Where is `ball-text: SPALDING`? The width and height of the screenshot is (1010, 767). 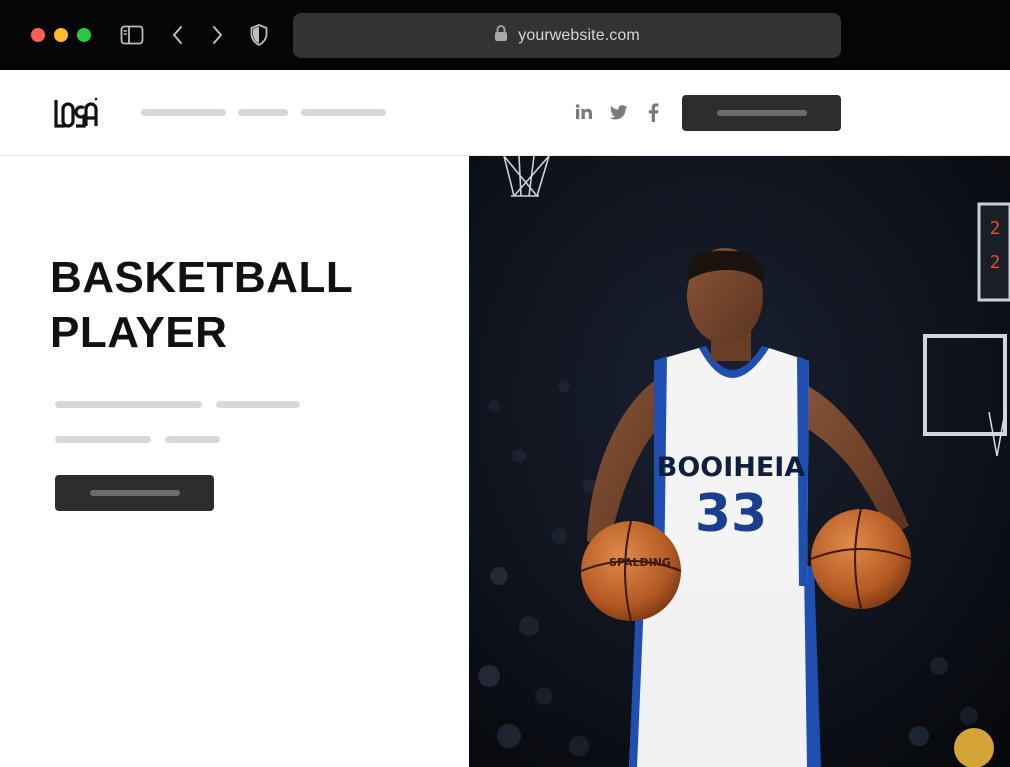
ball-text: SPALDING is located at coordinates (640, 562).